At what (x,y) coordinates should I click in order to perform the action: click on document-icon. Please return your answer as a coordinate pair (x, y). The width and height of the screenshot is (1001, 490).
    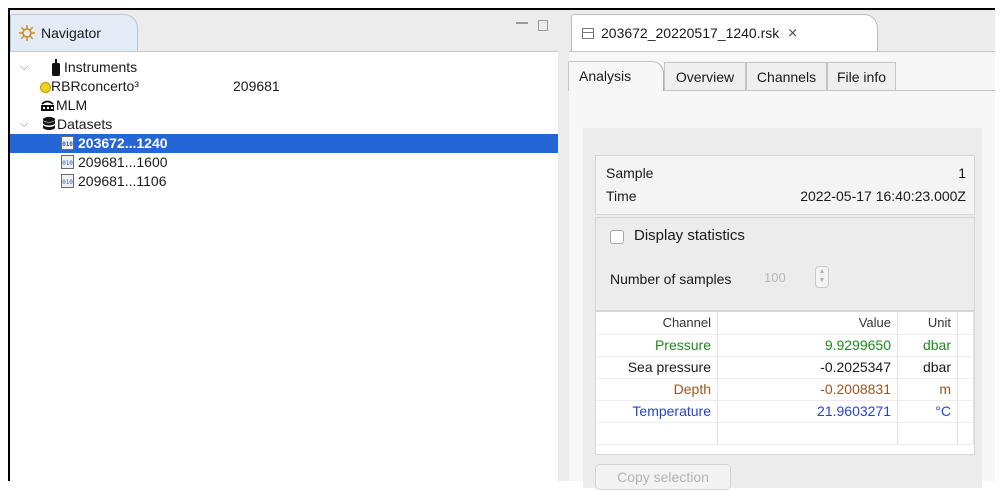
    Looking at the image, I should click on (588, 33).